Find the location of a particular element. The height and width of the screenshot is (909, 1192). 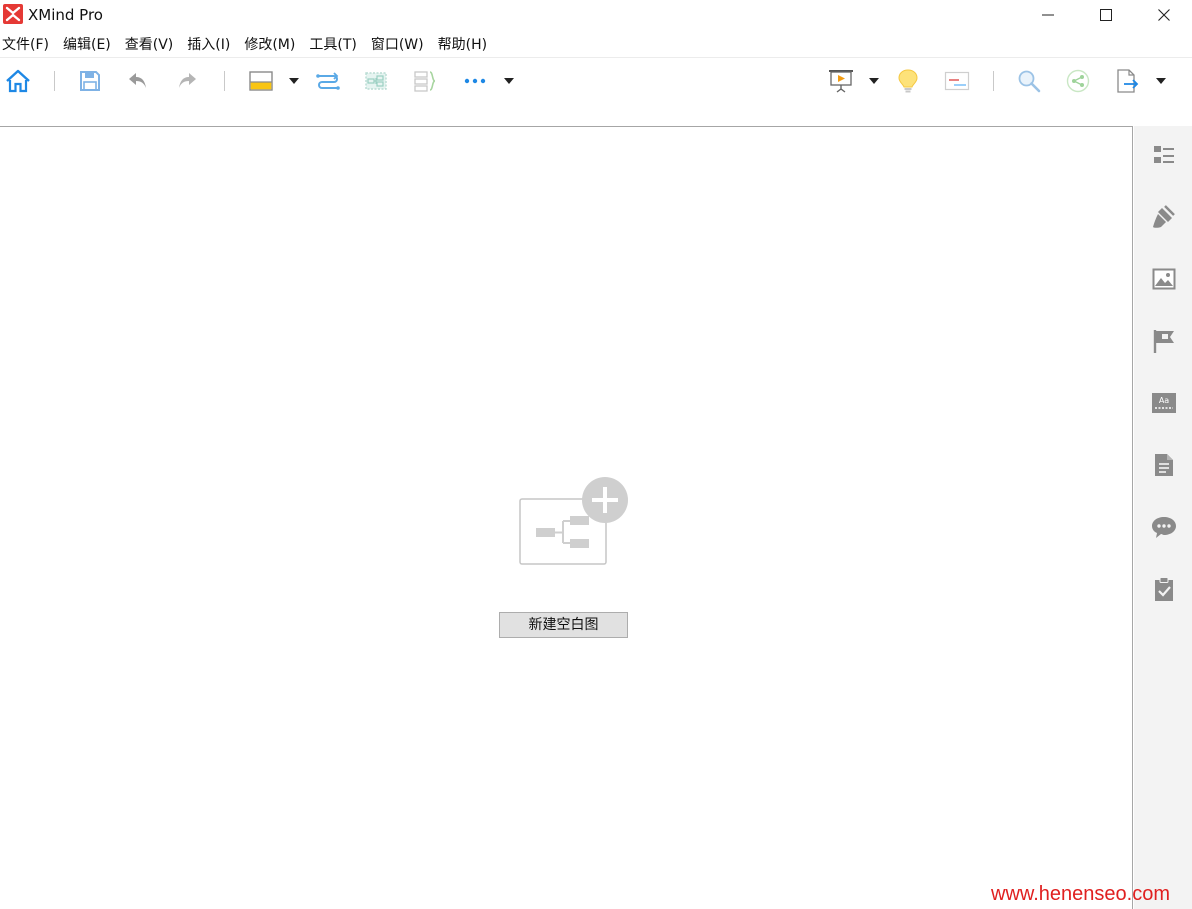

topic-icon is located at coordinates (261, 81).